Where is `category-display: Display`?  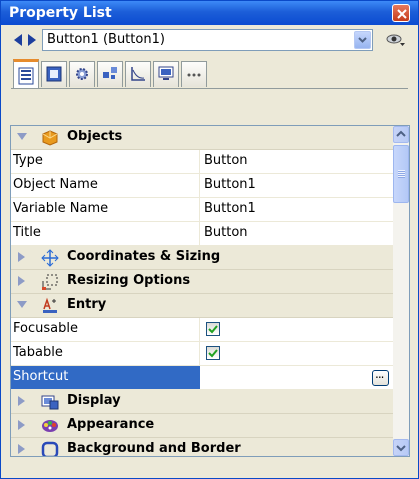
category-display: Display is located at coordinates (202, 402).